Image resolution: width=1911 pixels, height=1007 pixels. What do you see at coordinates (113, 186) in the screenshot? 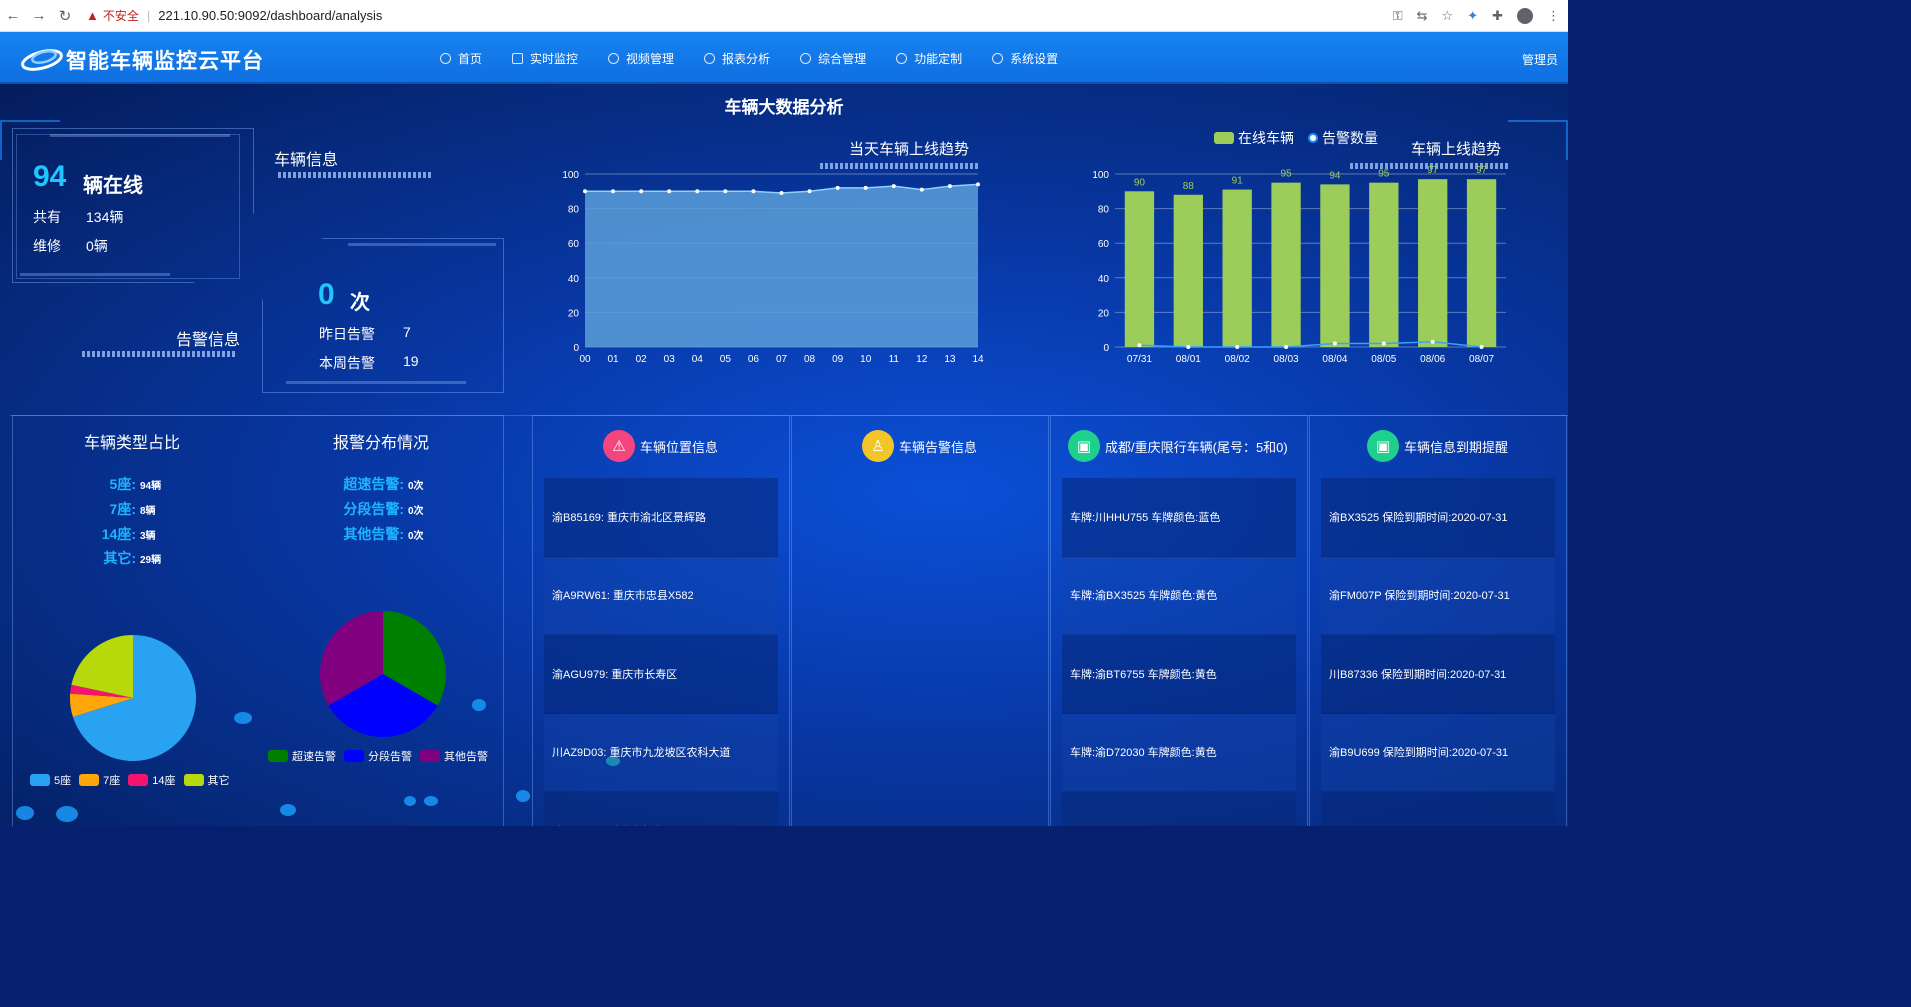
I see `online-unit: 辆在线` at bounding box center [113, 186].